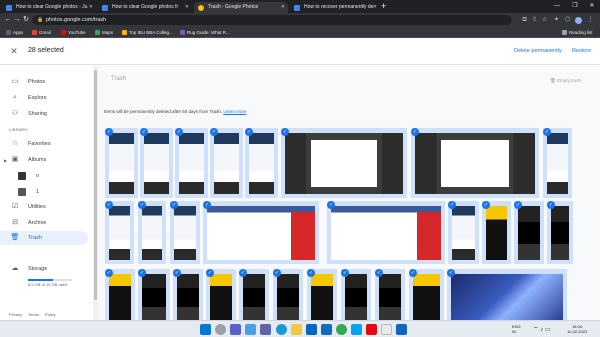 Image resolution: width=600 pixels, height=337 pixels. What do you see at coordinates (44, 176) in the screenshot?
I see `sidebar-album-o: o` at bounding box center [44, 176].